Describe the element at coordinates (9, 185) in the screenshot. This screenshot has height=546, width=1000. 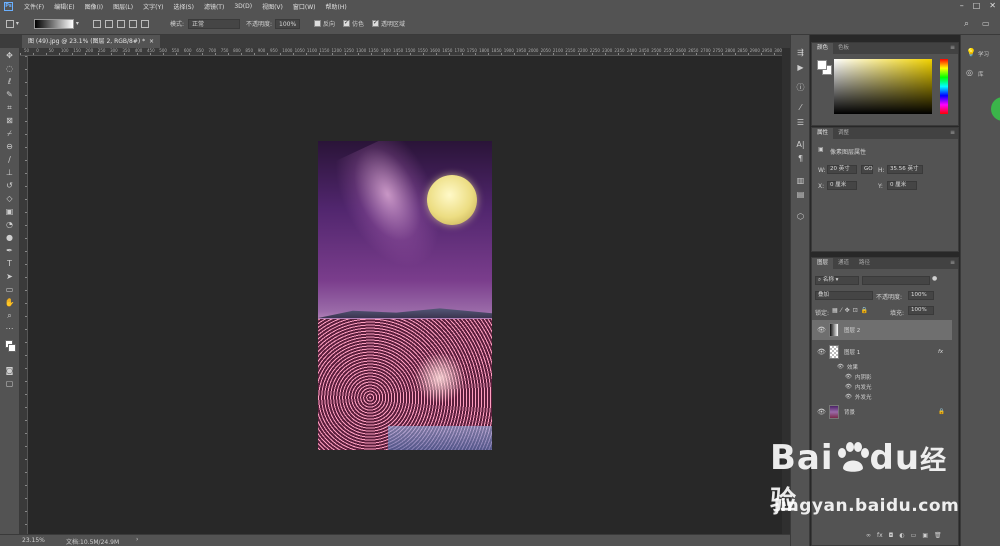
I see `history-brush-tool-icon: ↺` at that location.